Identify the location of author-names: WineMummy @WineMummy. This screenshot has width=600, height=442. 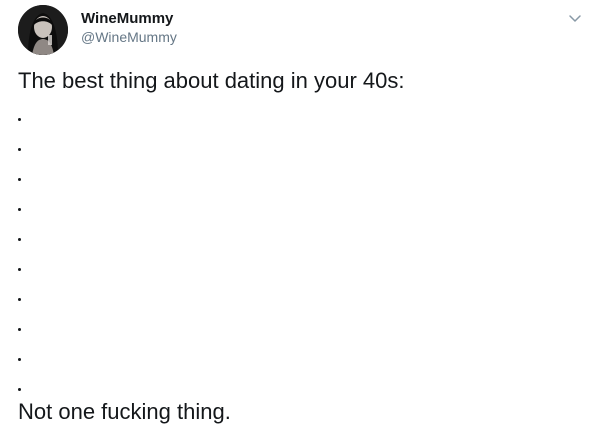
(129, 28).